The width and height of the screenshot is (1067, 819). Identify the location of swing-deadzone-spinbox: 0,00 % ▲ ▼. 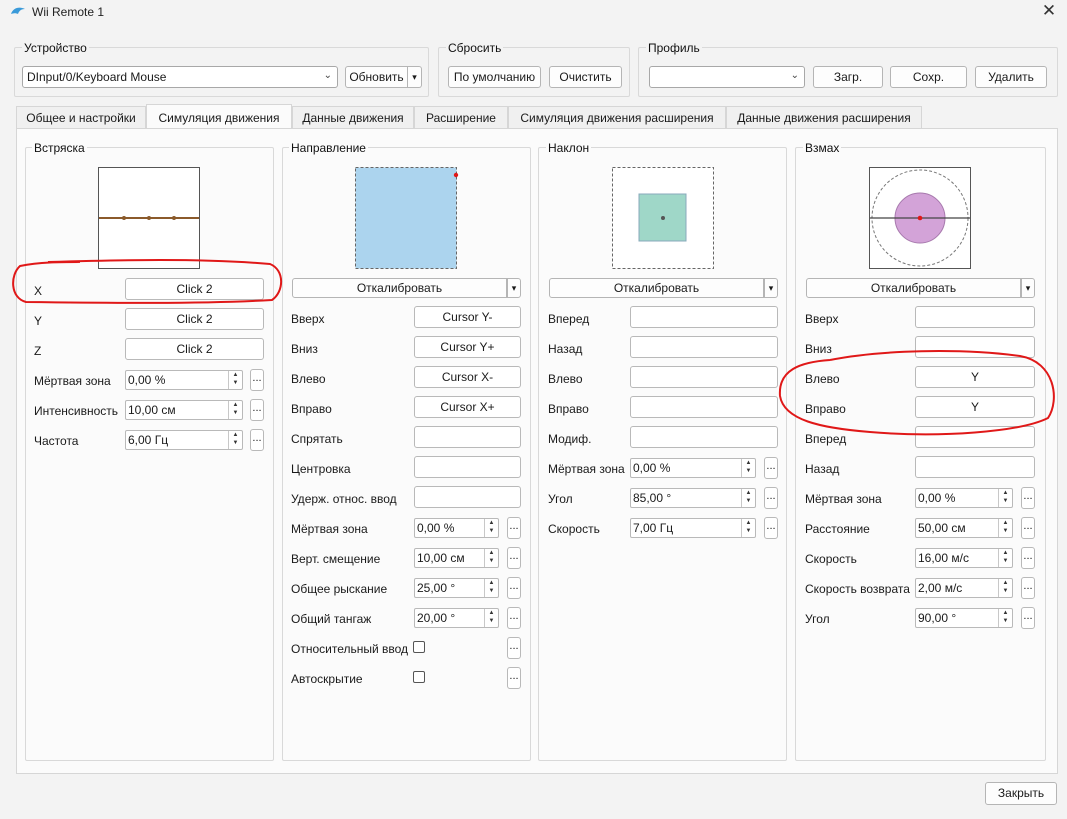
(964, 498).